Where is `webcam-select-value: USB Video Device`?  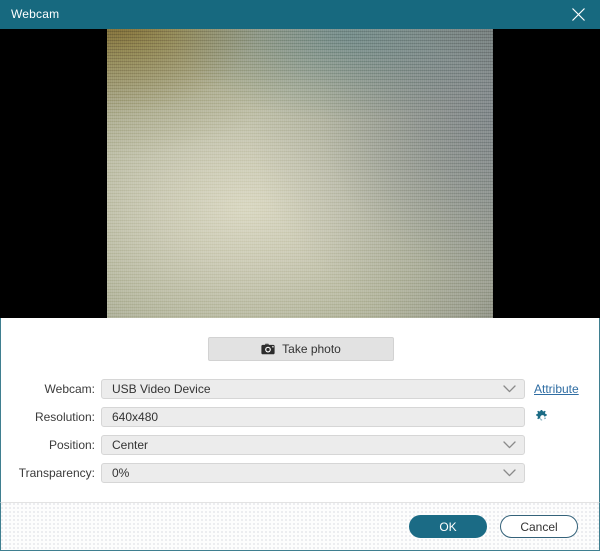
webcam-select-value: USB Video Device is located at coordinates (161, 389).